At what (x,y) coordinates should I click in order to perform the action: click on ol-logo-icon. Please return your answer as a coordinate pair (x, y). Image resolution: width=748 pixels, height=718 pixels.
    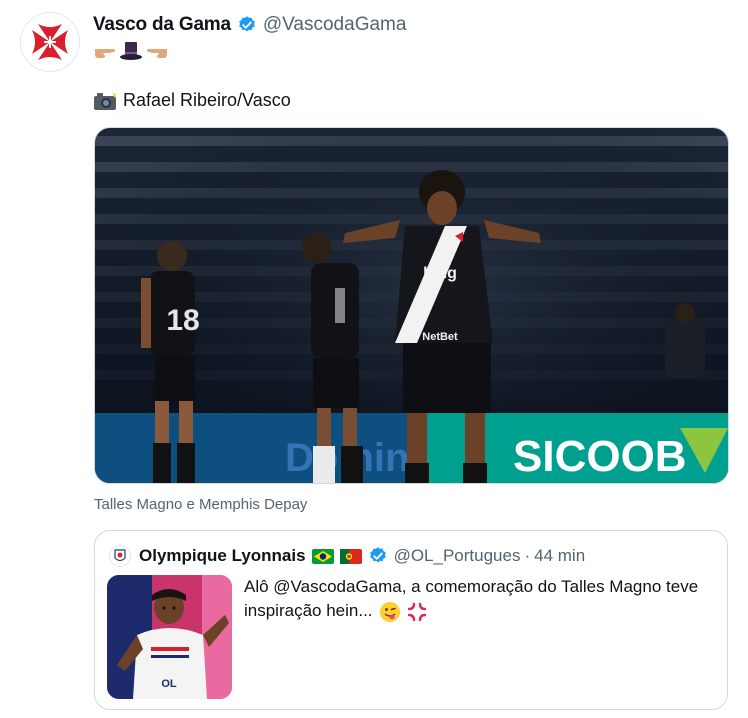
    Looking at the image, I should click on (120, 555).